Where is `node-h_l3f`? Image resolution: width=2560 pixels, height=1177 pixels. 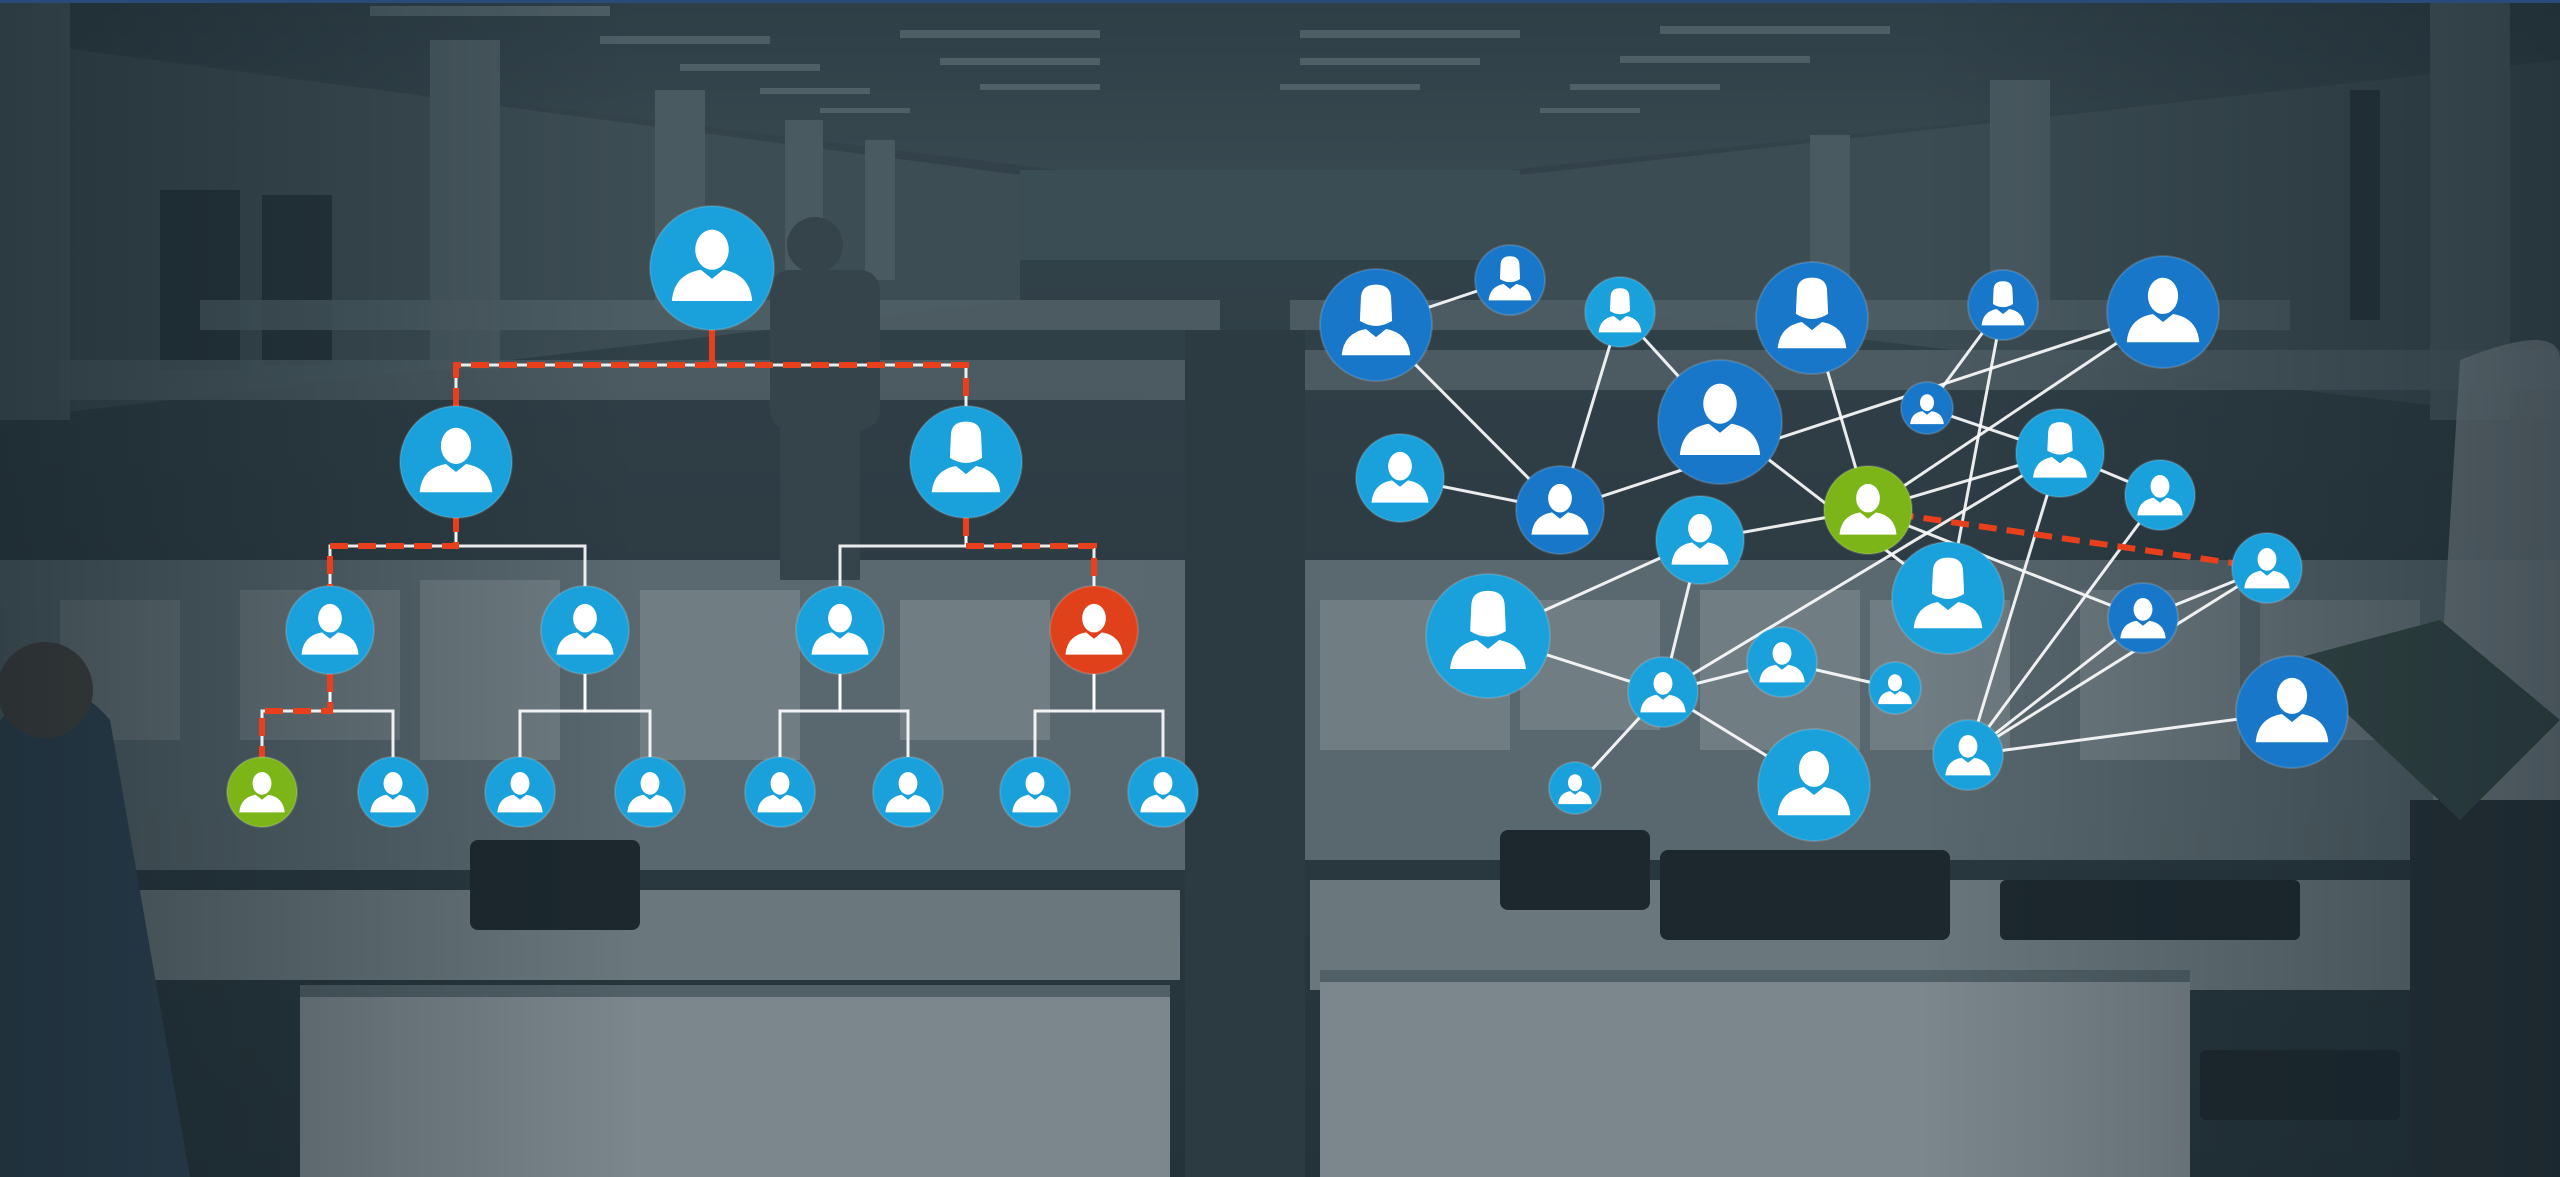 node-h_l3f is located at coordinates (908, 792).